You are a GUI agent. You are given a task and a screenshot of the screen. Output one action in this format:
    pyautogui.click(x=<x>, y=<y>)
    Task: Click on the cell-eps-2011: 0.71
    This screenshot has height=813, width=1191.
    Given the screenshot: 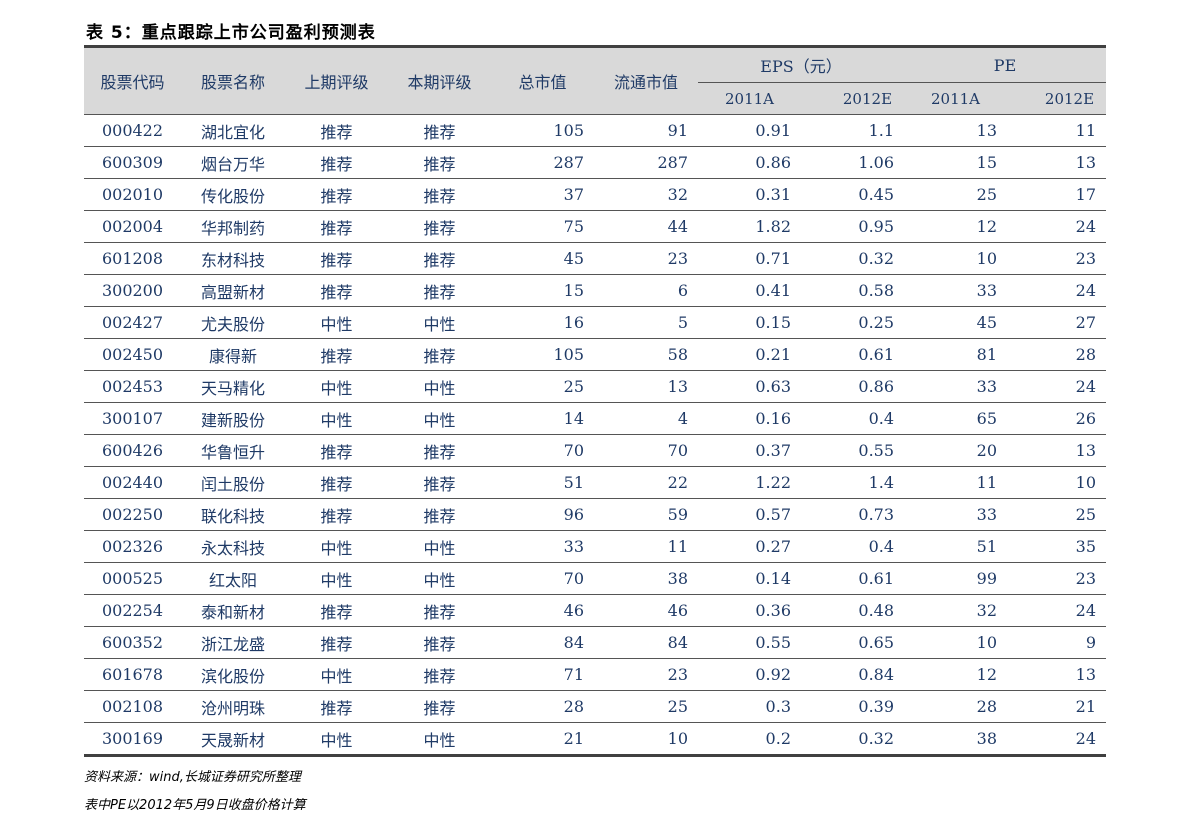 What is the action you would take?
    pyautogui.click(x=749, y=258)
    